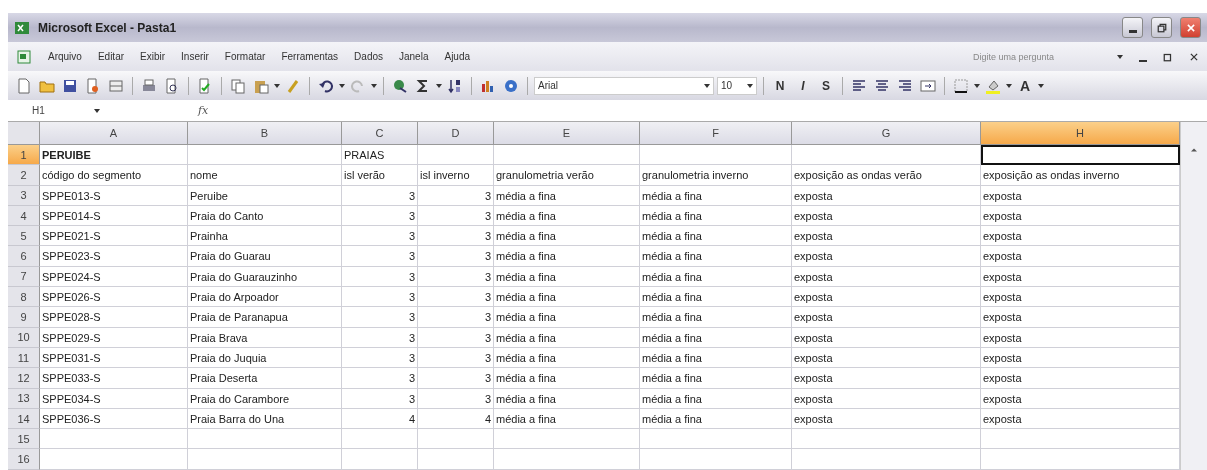 The image size is (1207, 470). I want to click on table-cell: Praia do Canto, so click(265, 216).